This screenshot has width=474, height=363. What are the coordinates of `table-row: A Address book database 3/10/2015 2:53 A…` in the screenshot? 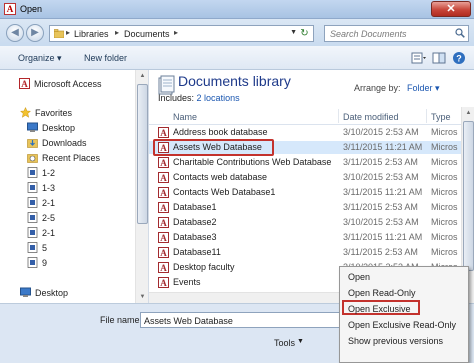 It's located at (305, 132).